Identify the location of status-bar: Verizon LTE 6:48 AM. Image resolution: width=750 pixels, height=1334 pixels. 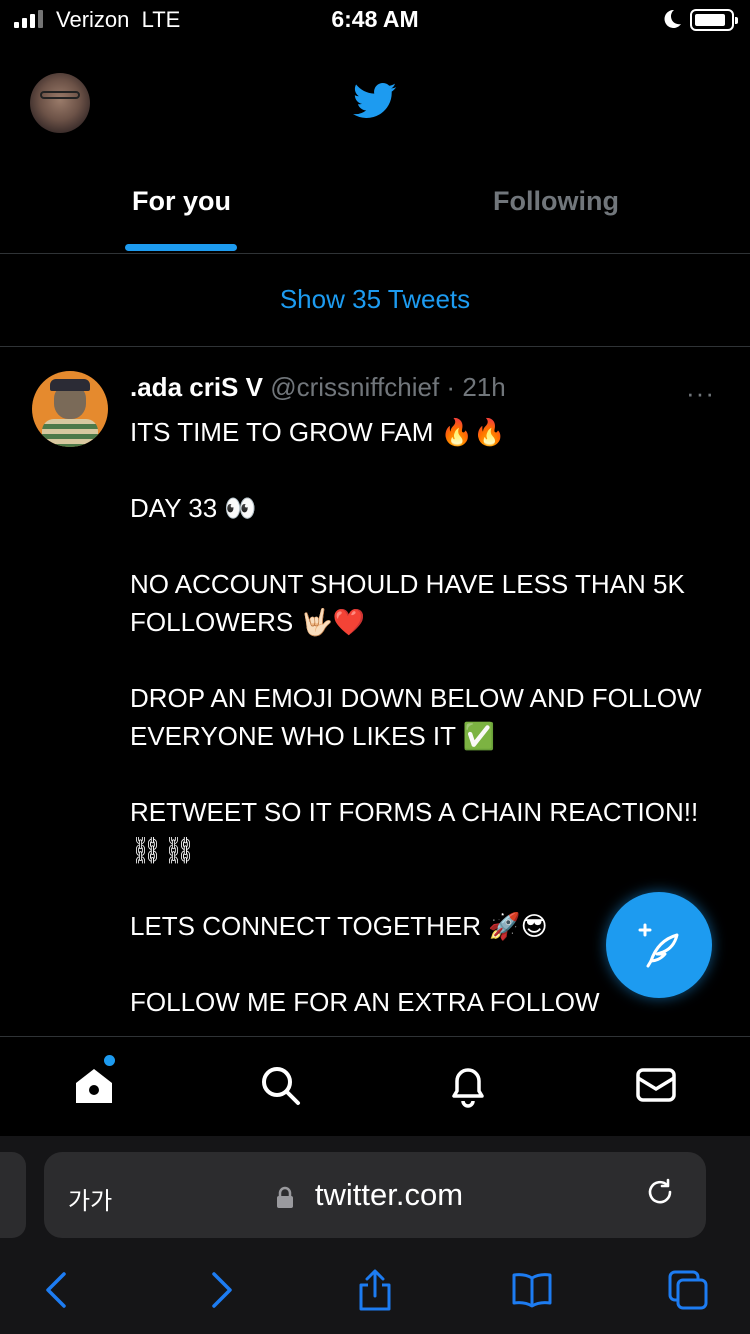
(375, 20).